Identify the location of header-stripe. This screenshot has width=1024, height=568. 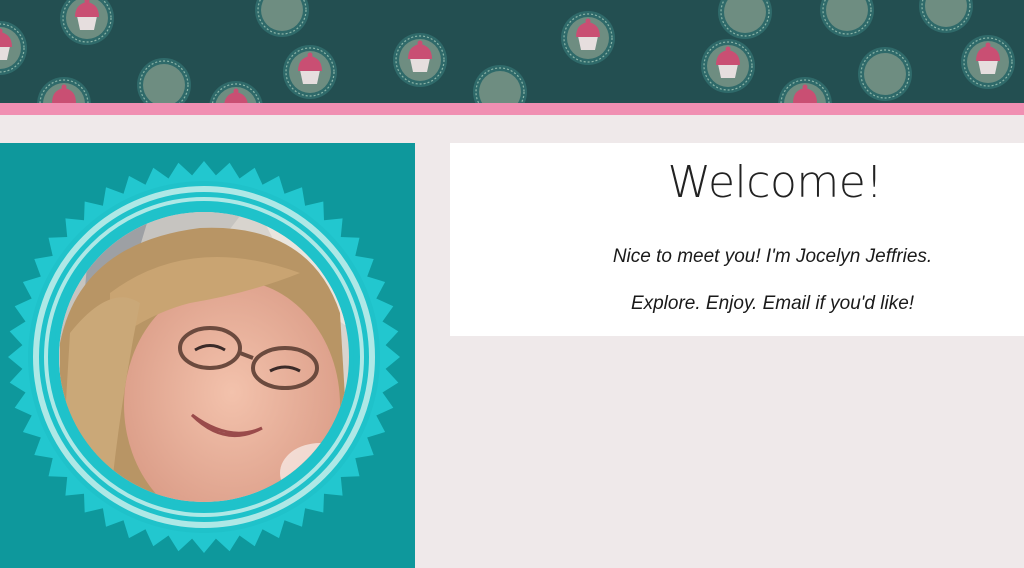
(512, 109).